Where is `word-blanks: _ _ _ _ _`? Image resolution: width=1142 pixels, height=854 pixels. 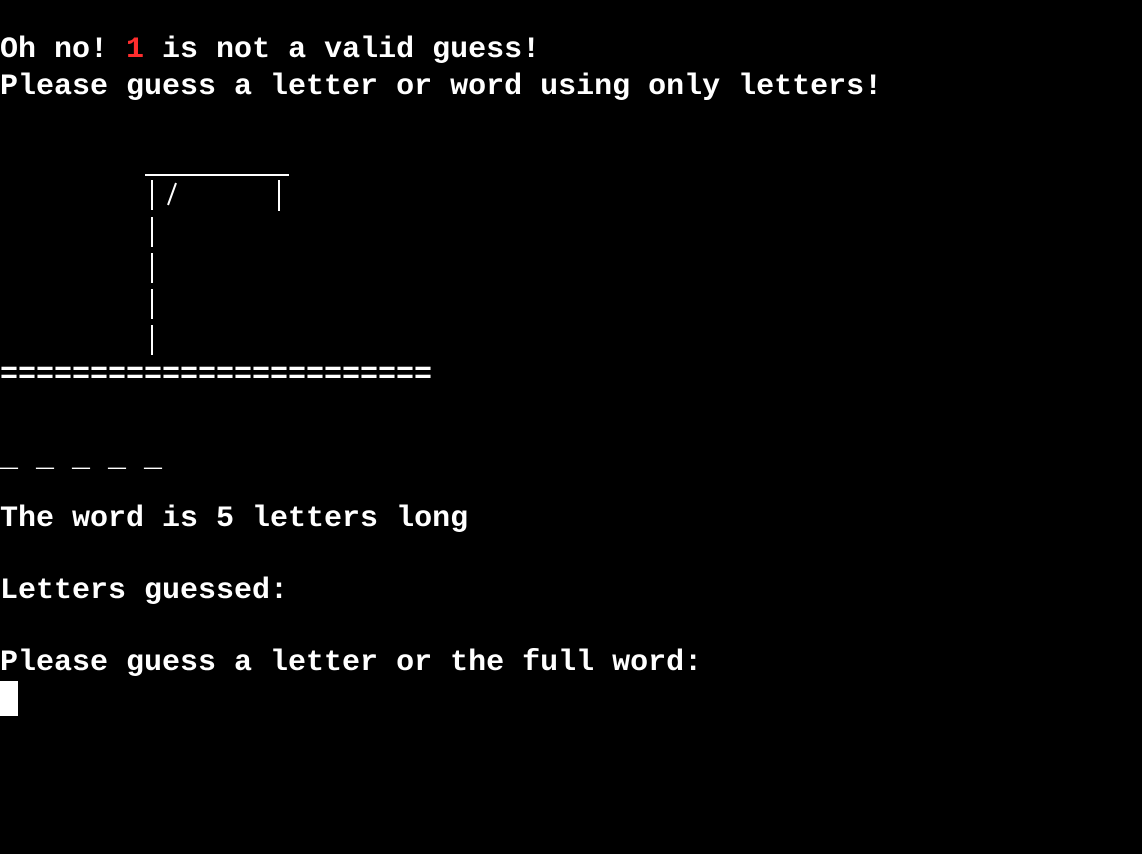
word-blanks: _ _ _ _ _ is located at coordinates (81, 459).